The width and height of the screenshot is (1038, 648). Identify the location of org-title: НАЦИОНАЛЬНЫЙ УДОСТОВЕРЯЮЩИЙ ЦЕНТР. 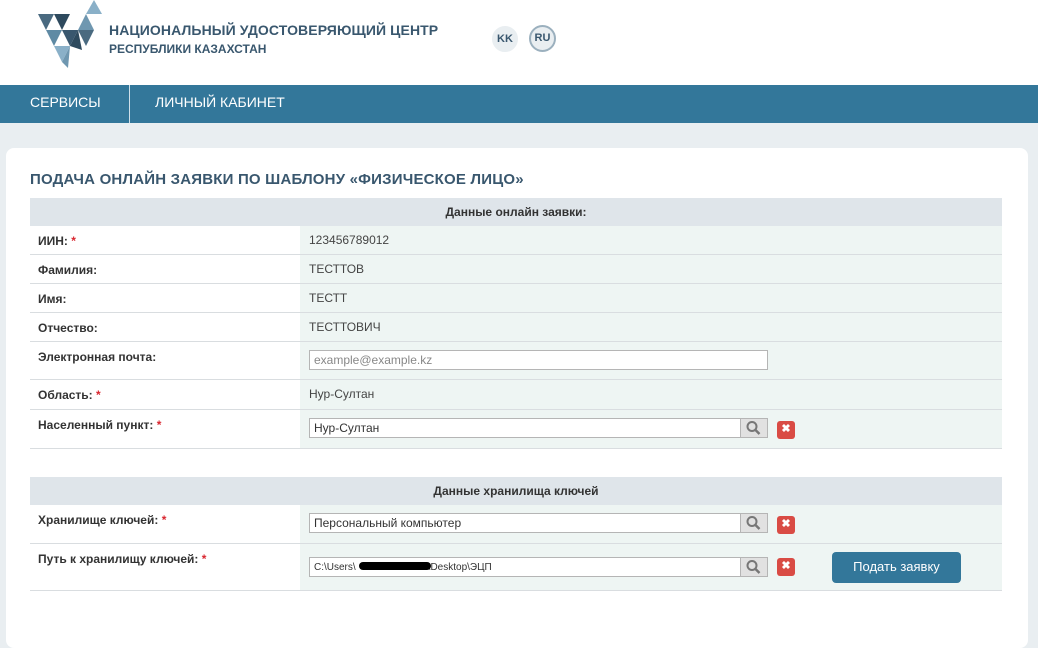
(274, 30).